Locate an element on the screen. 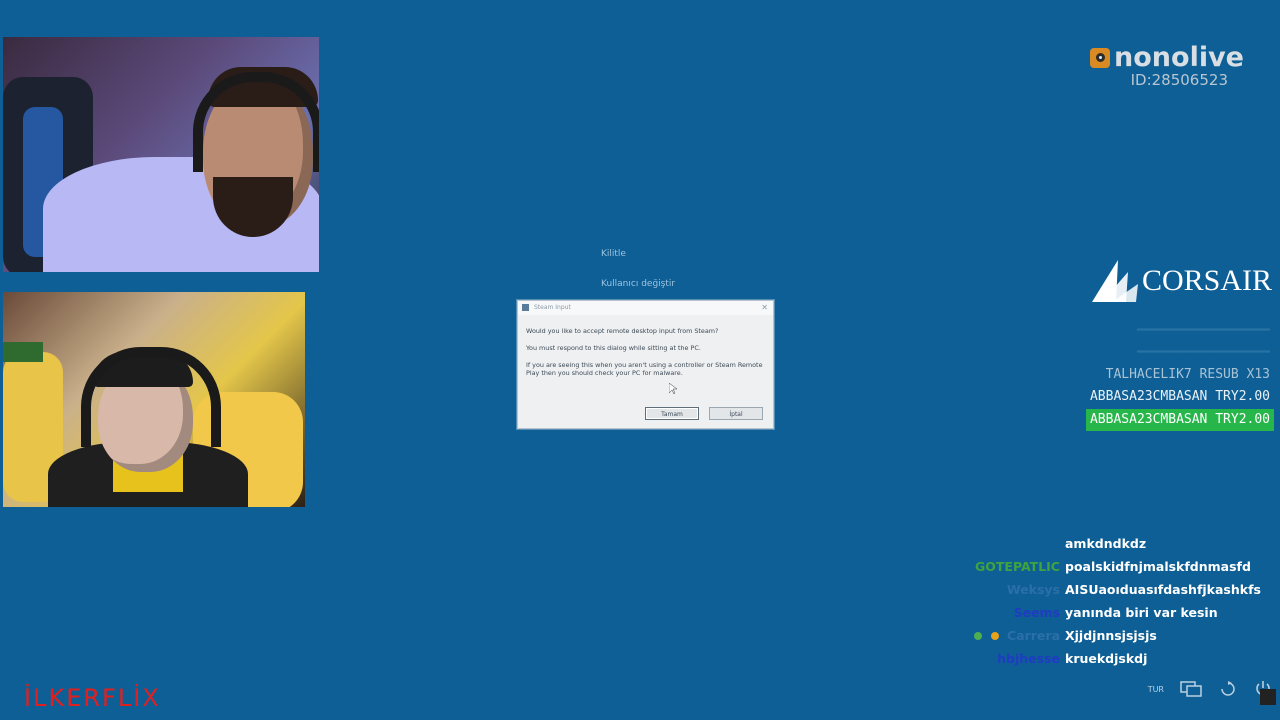 Image resolution: width=1280 pixels, height=720 pixels. corsair-sails-icon is located at coordinates (1115, 281).